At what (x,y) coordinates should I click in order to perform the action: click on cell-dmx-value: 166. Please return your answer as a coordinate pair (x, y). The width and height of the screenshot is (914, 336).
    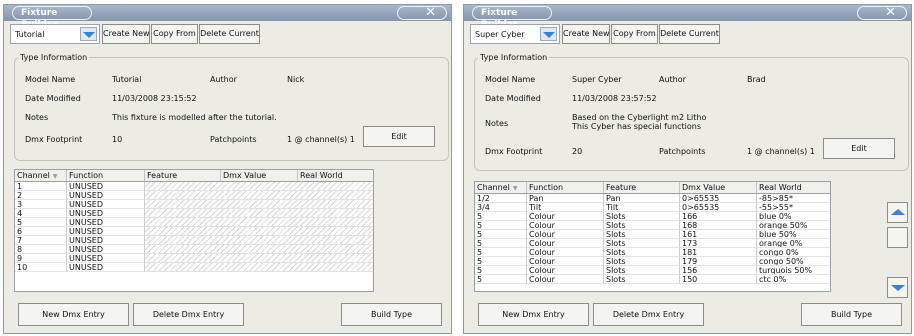
    Looking at the image, I should click on (718, 216).